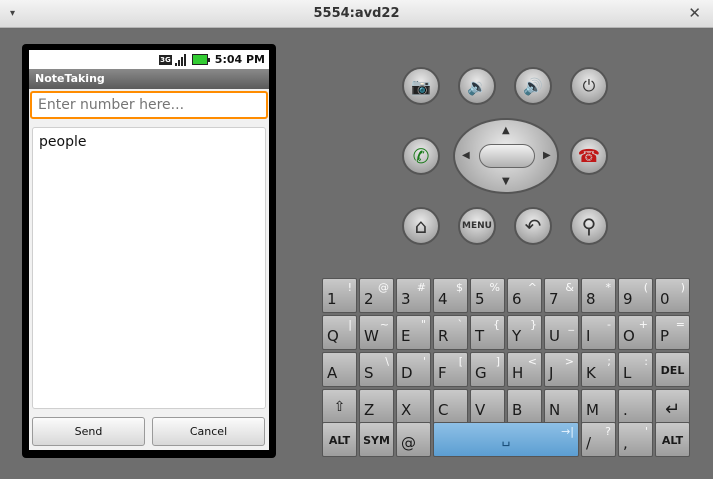 The height and width of the screenshot is (479, 713). Describe the element at coordinates (598, 295) in the screenshot. I see `key-8: 8 *` at that location.